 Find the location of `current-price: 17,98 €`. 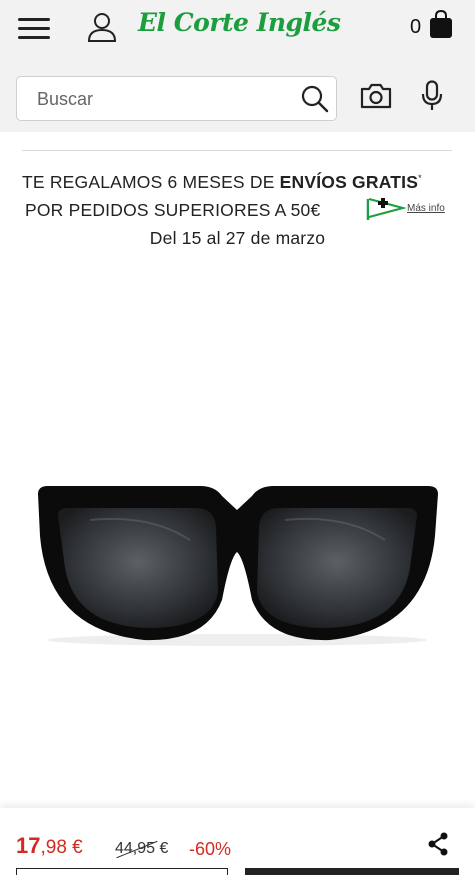

current-price: 17,98 € is located at coordinates (49, 846).